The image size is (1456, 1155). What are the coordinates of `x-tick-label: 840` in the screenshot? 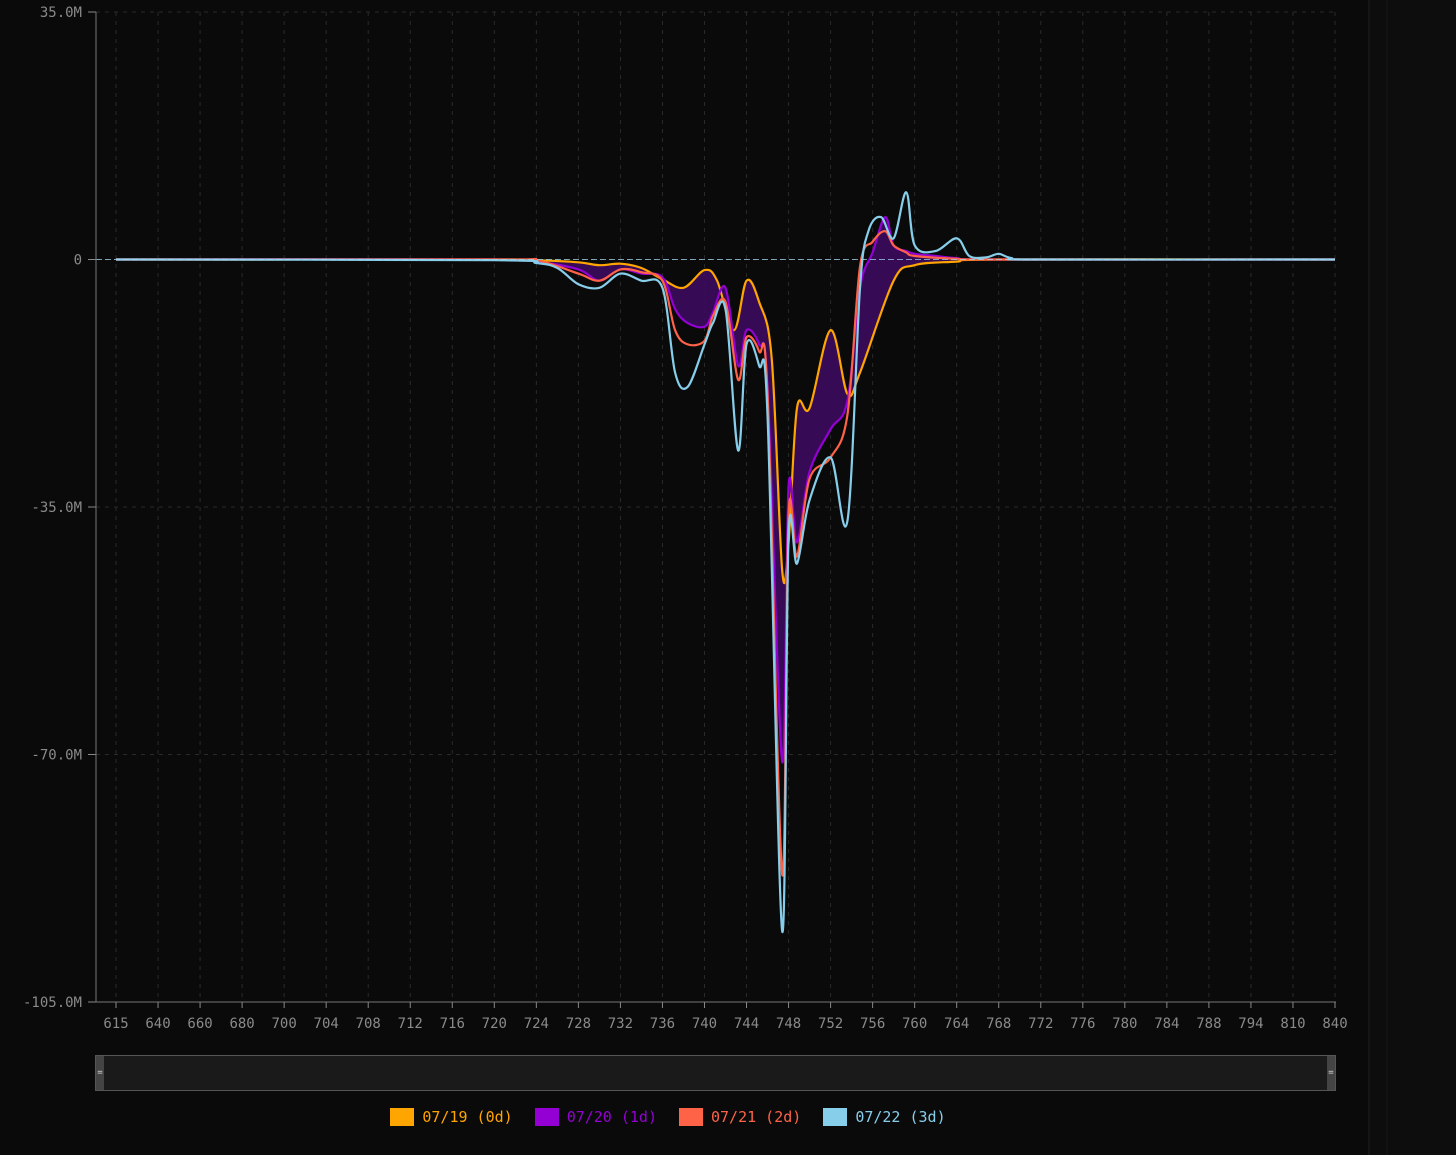 It's located at (1334, 1024).